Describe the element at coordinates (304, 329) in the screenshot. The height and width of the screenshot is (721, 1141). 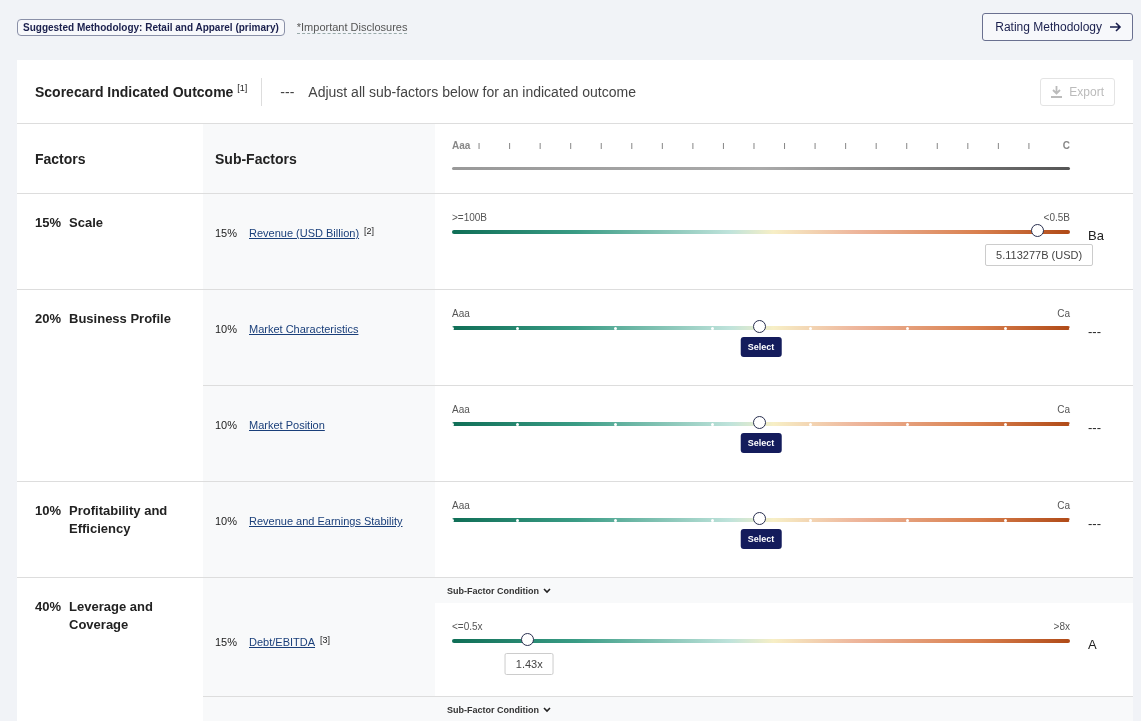
I see `sub-factor-link: Market Characteristics` at that location.